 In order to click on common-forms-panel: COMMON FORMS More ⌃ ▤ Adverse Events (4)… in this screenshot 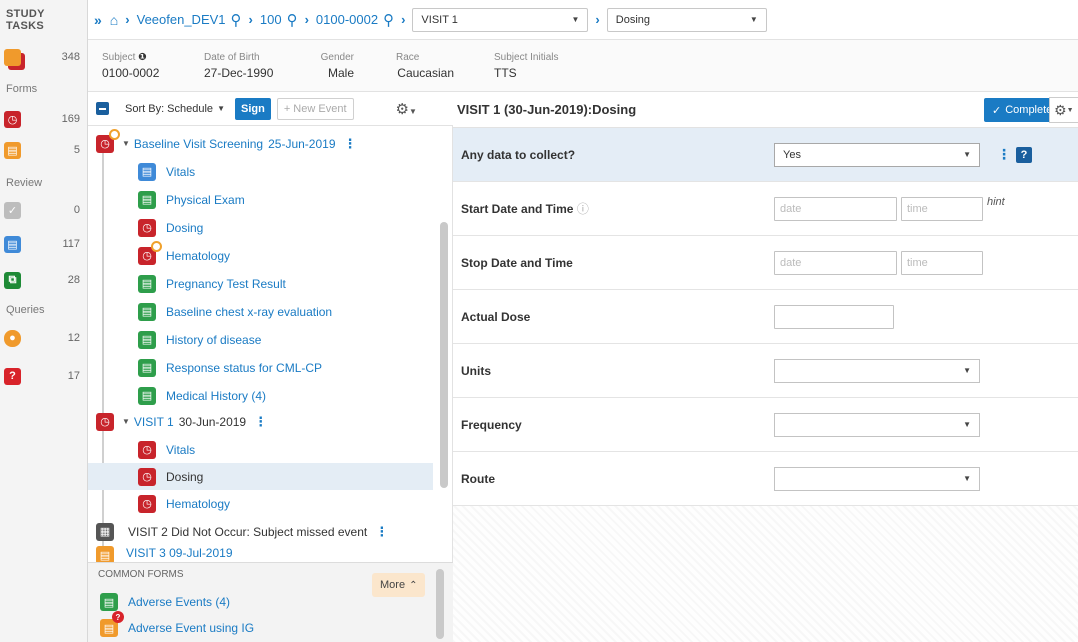, I will do `click(270, 602)`.